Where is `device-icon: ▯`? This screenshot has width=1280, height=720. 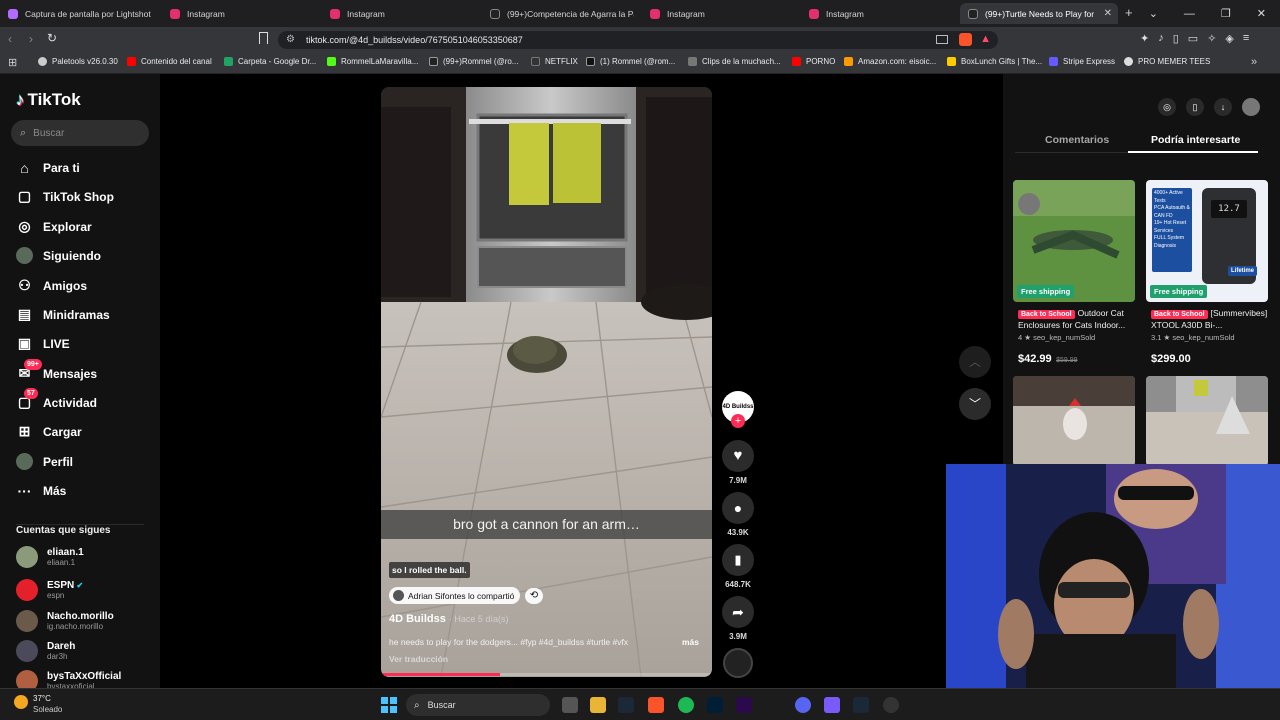 device-icon: ▯ is located at coordinates (1195, 107).